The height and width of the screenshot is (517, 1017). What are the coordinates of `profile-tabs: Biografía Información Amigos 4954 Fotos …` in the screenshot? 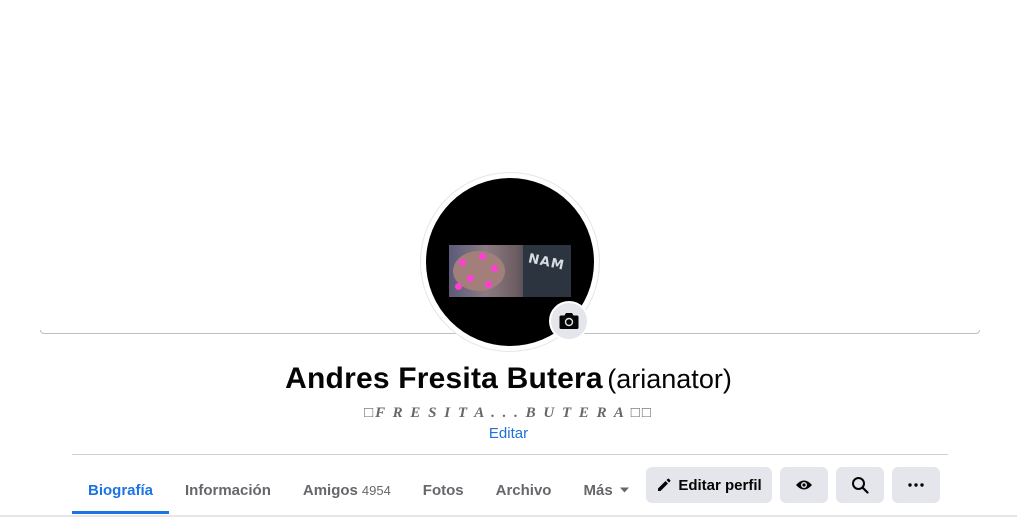 It's located at (359, 490).